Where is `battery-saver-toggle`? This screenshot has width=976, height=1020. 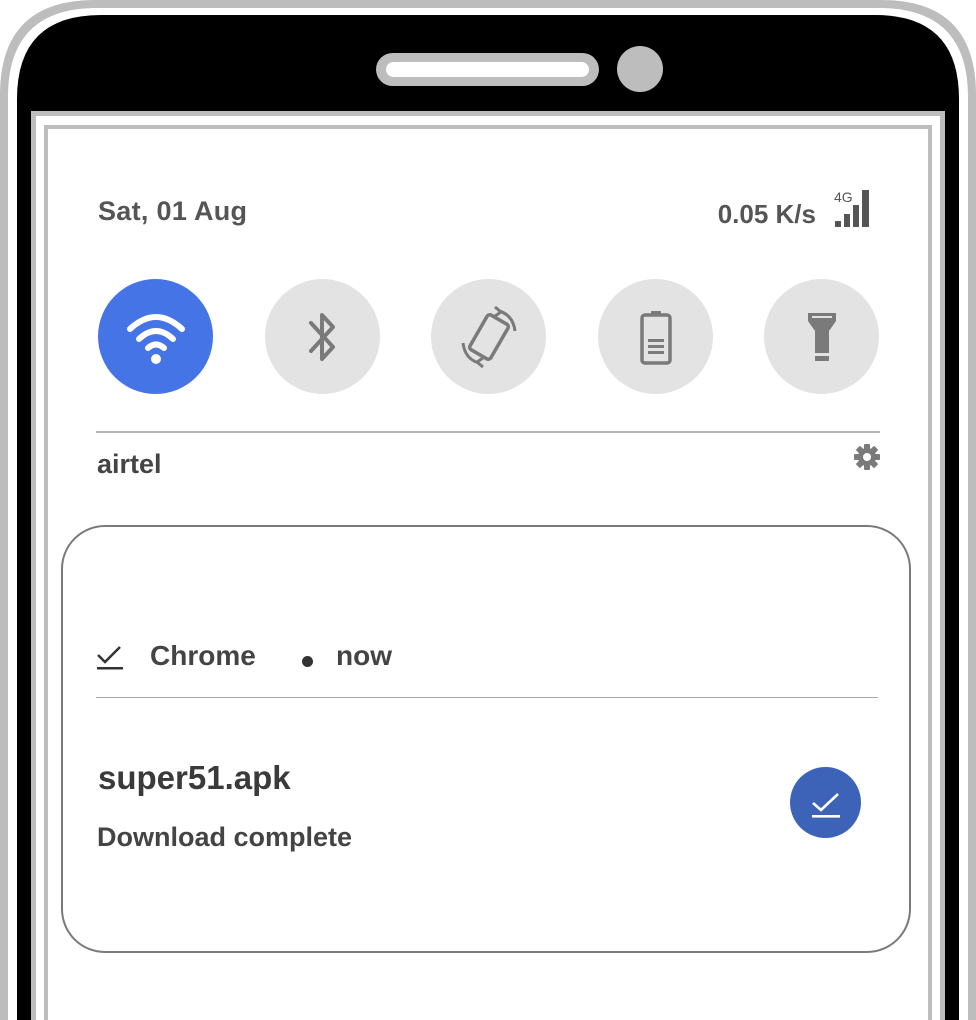
battery-saver-toggle is located at coordinates (655, 336).